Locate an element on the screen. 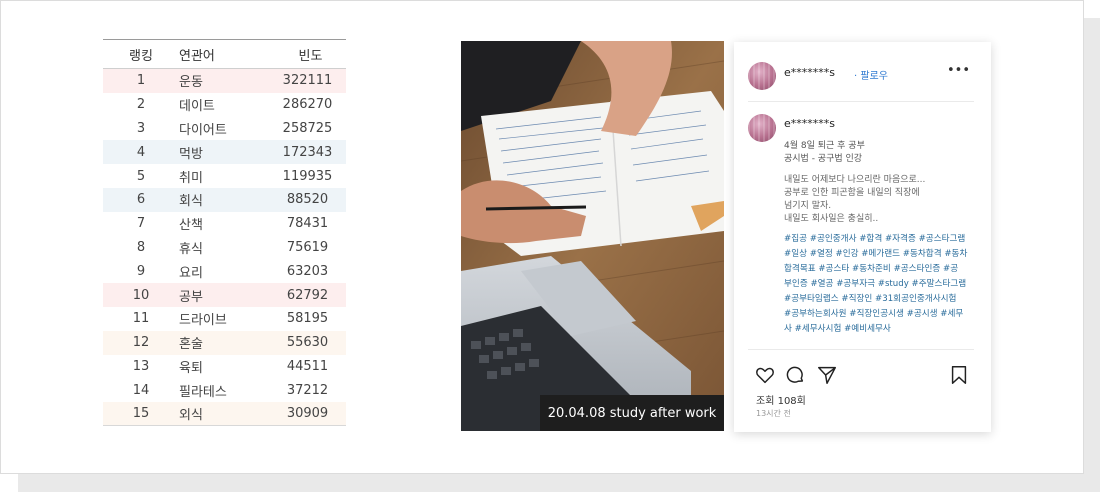 This screenshot has height=492, width=1100. rank-cell: 11 is located at coordinates (141, 319).